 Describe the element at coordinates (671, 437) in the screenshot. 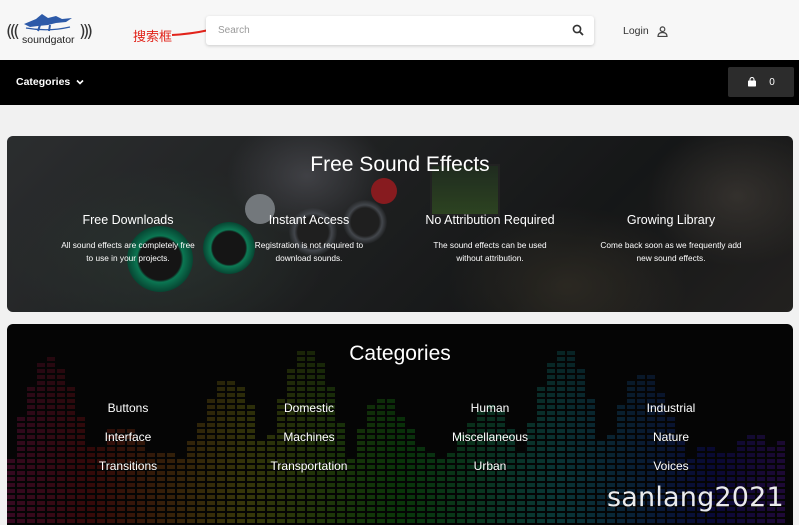

I see `category-link: Nature` at that location.